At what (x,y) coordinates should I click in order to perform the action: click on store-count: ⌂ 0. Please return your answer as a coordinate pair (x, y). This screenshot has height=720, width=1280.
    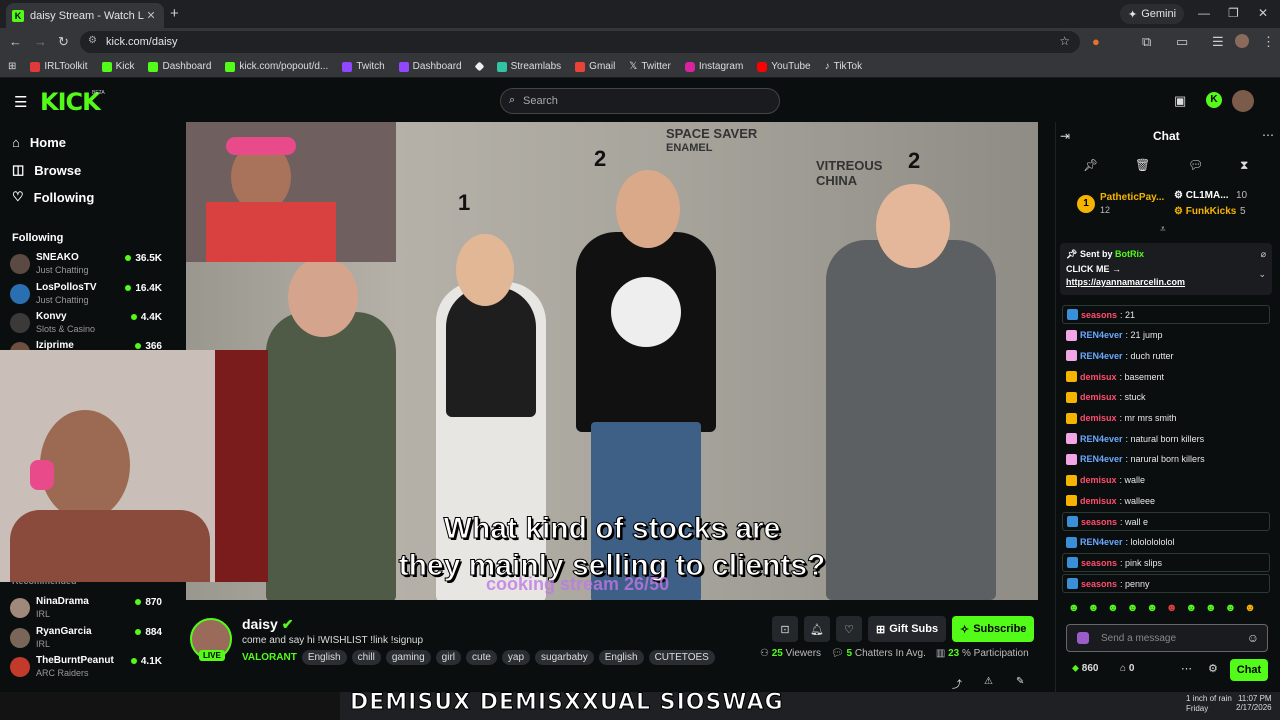
    Looking at the image, I should click on (1127, 668).